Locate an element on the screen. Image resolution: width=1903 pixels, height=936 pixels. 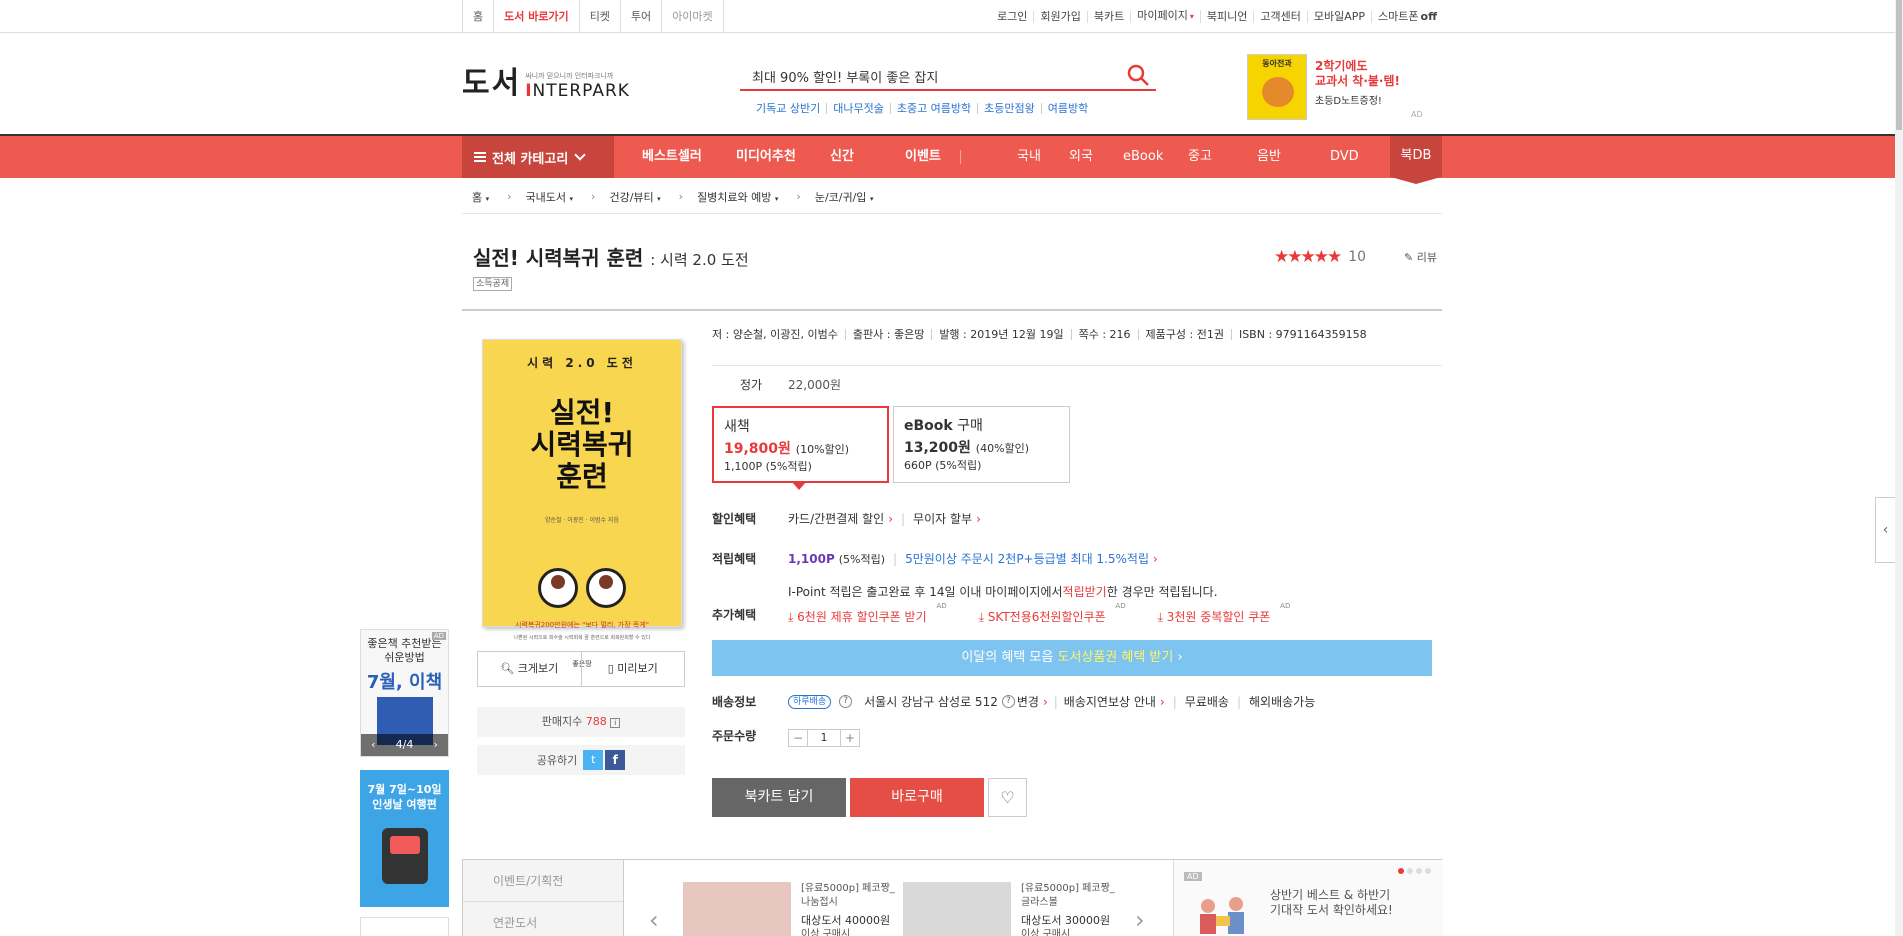
menu-used: 중고 is located at coordinates (1200, 157).